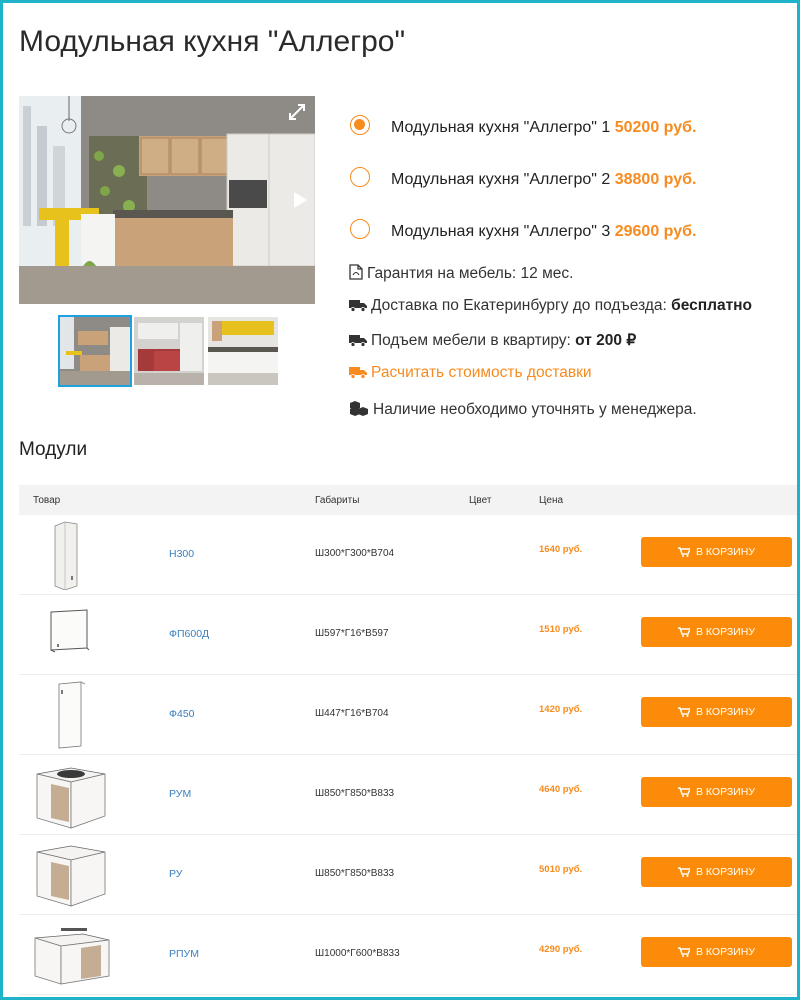 The width and height of the screenshot is (800, 1000). Describe the element at coordinates (408, 954) in the screenshot. I see `table-row: РПУМ Ш1000*Г600*В833 4290 руб. В КОРЗИНУ` at that location.